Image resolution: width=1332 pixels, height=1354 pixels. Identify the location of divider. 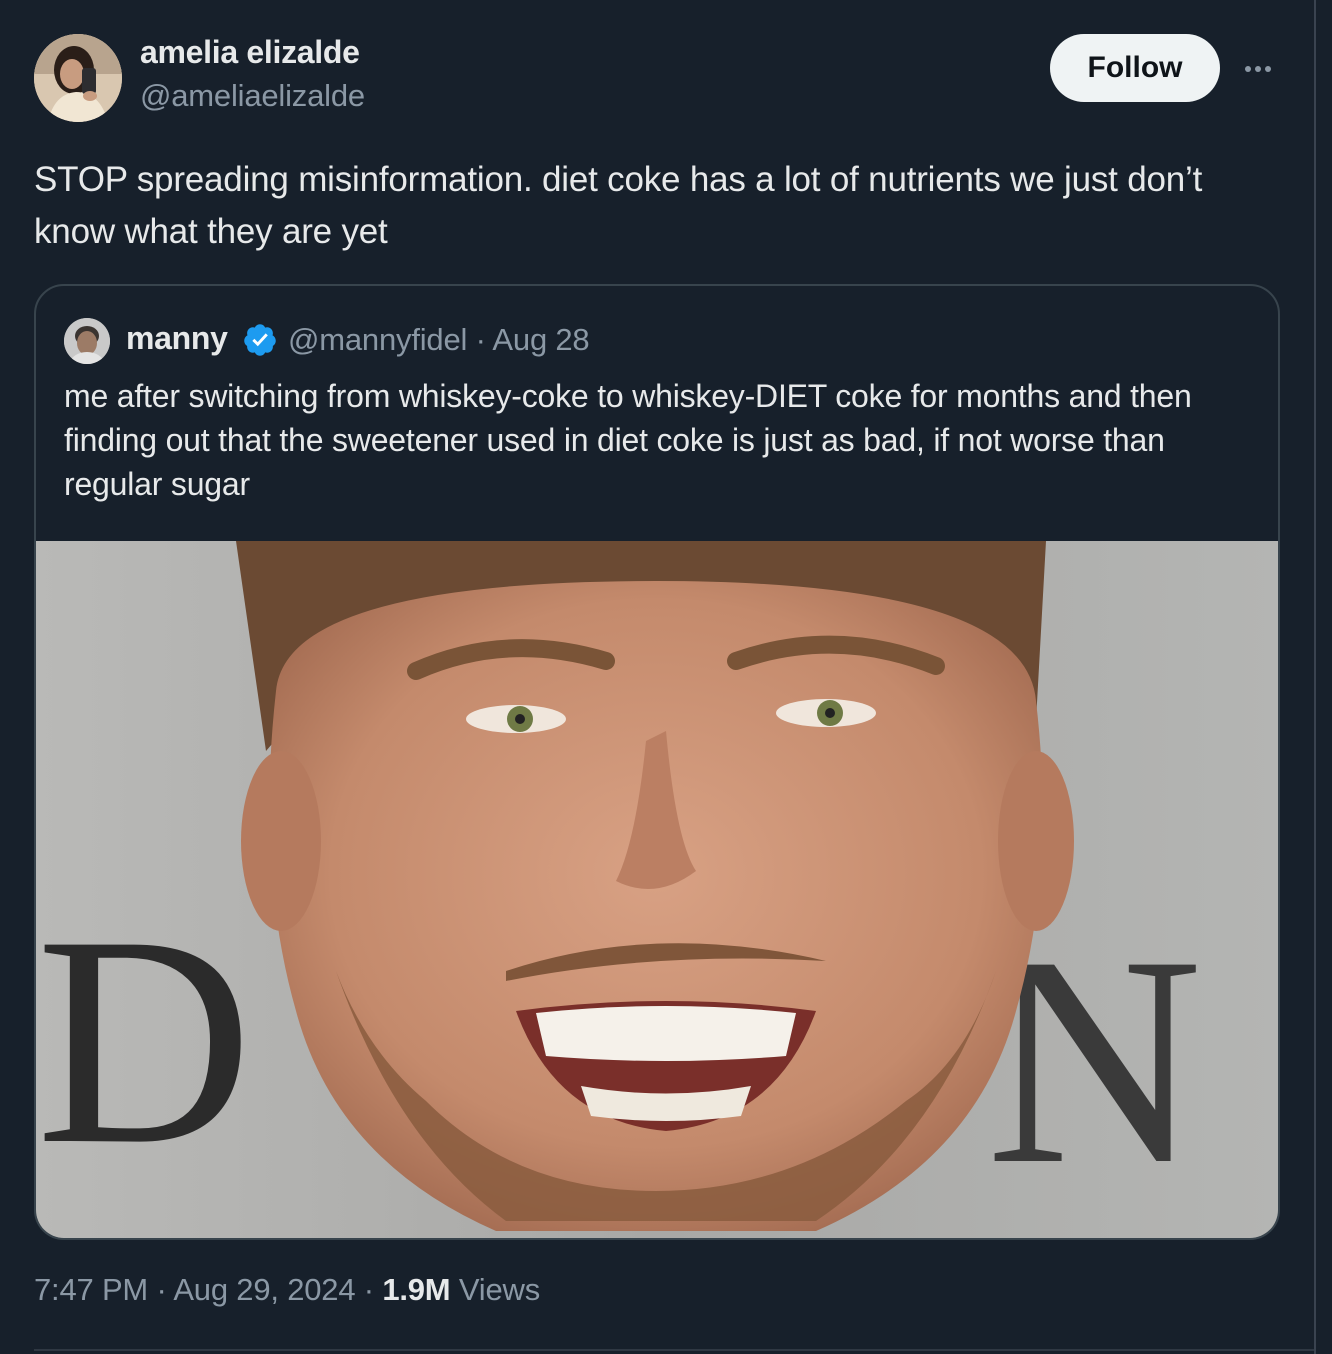
(674, 1350).